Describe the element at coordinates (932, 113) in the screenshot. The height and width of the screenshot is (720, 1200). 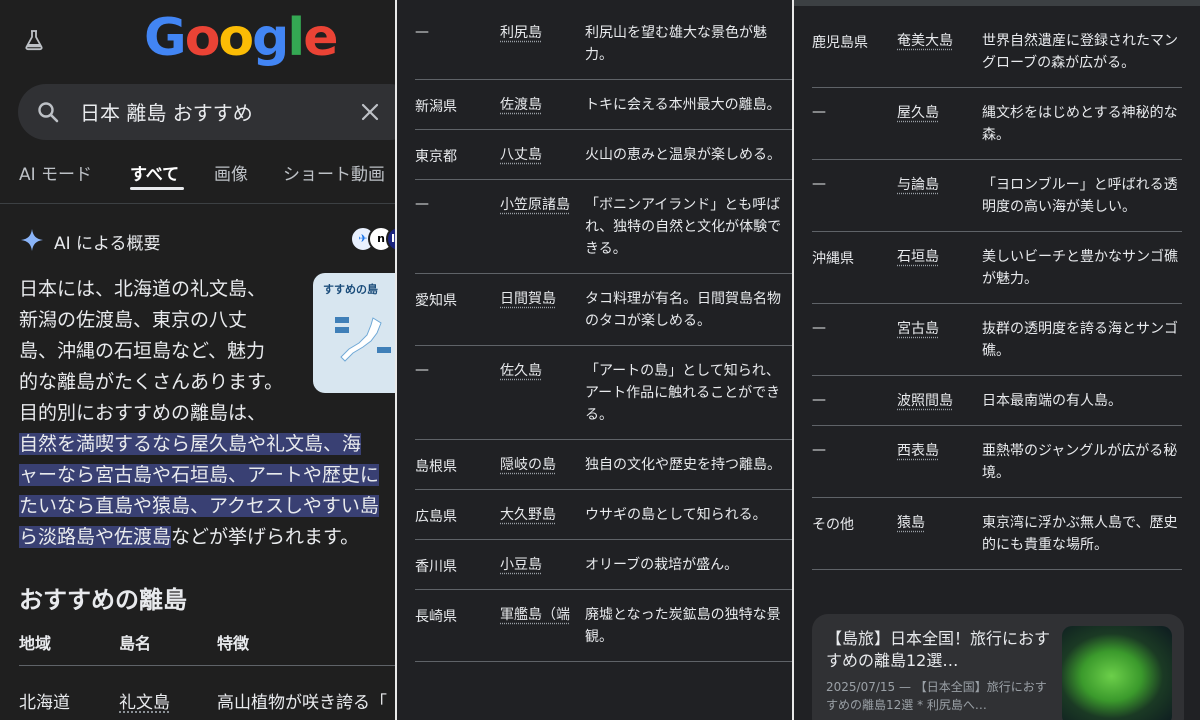
I see `table-cell-island-link: 屋久島` at that location.